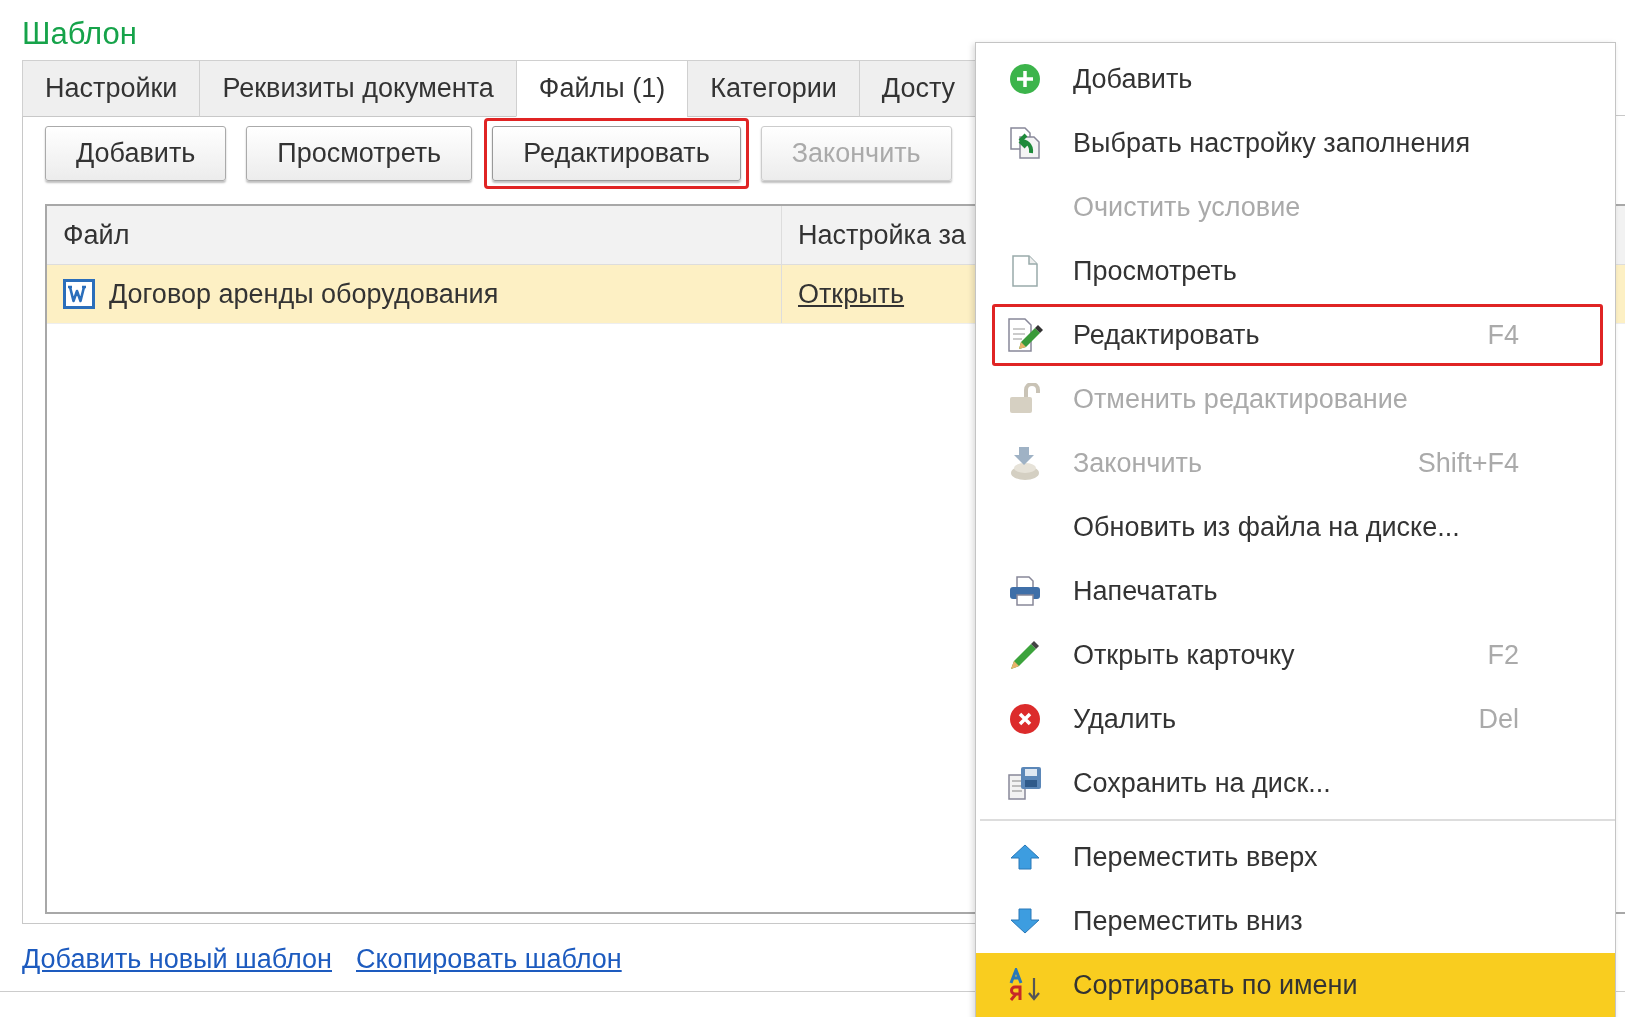  I want to click on delete-icon, so click(1024, 719).